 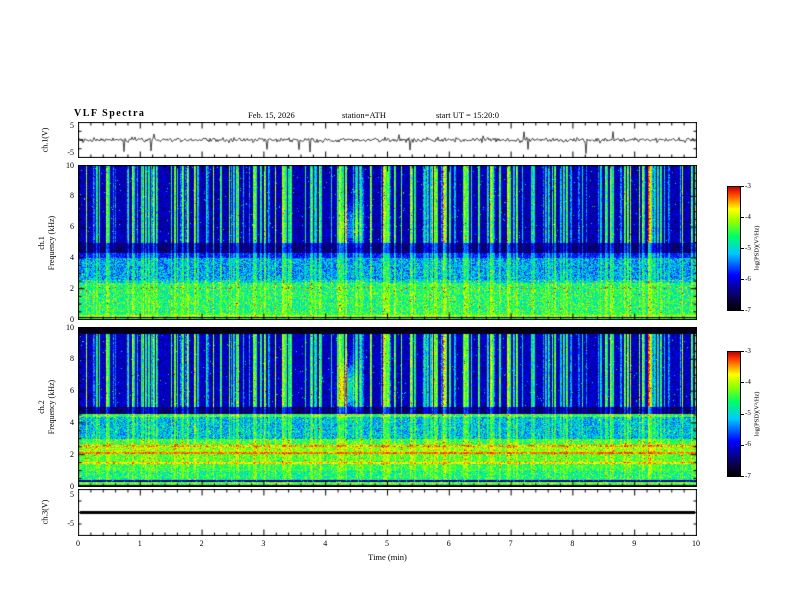 I want to click on ch1-channel-label: ch.1, so click(x=41, y=243).